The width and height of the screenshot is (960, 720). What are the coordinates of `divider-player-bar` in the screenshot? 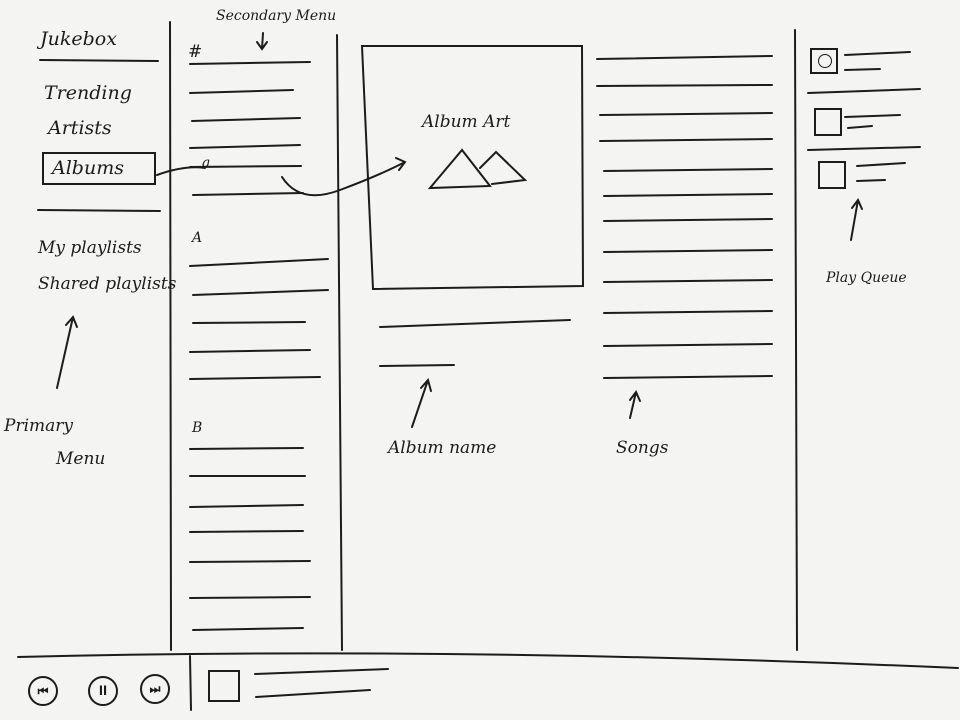 It's located at (488, 660).